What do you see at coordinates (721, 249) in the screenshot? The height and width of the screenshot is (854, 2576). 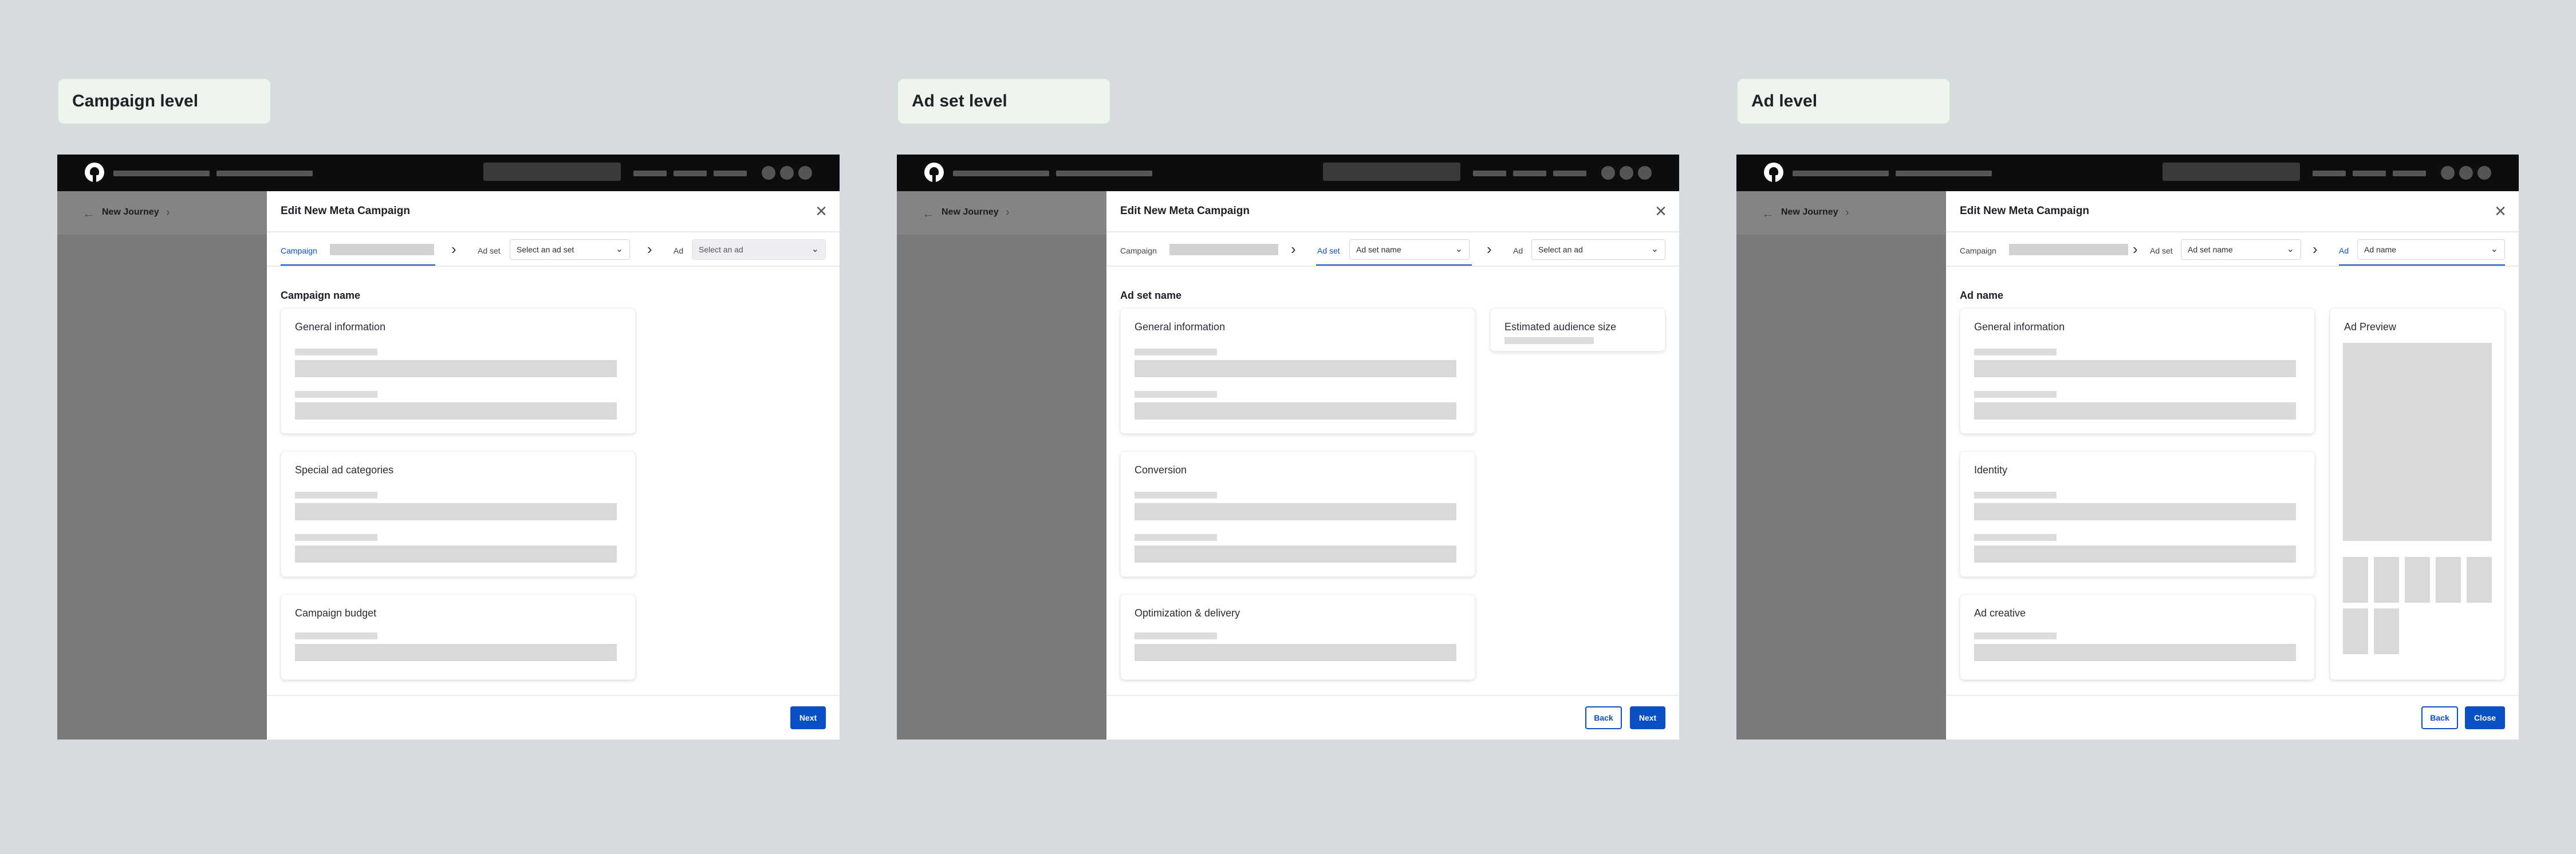 I see `ad-select-value: Select an ad` at bounding box center [721, 249].